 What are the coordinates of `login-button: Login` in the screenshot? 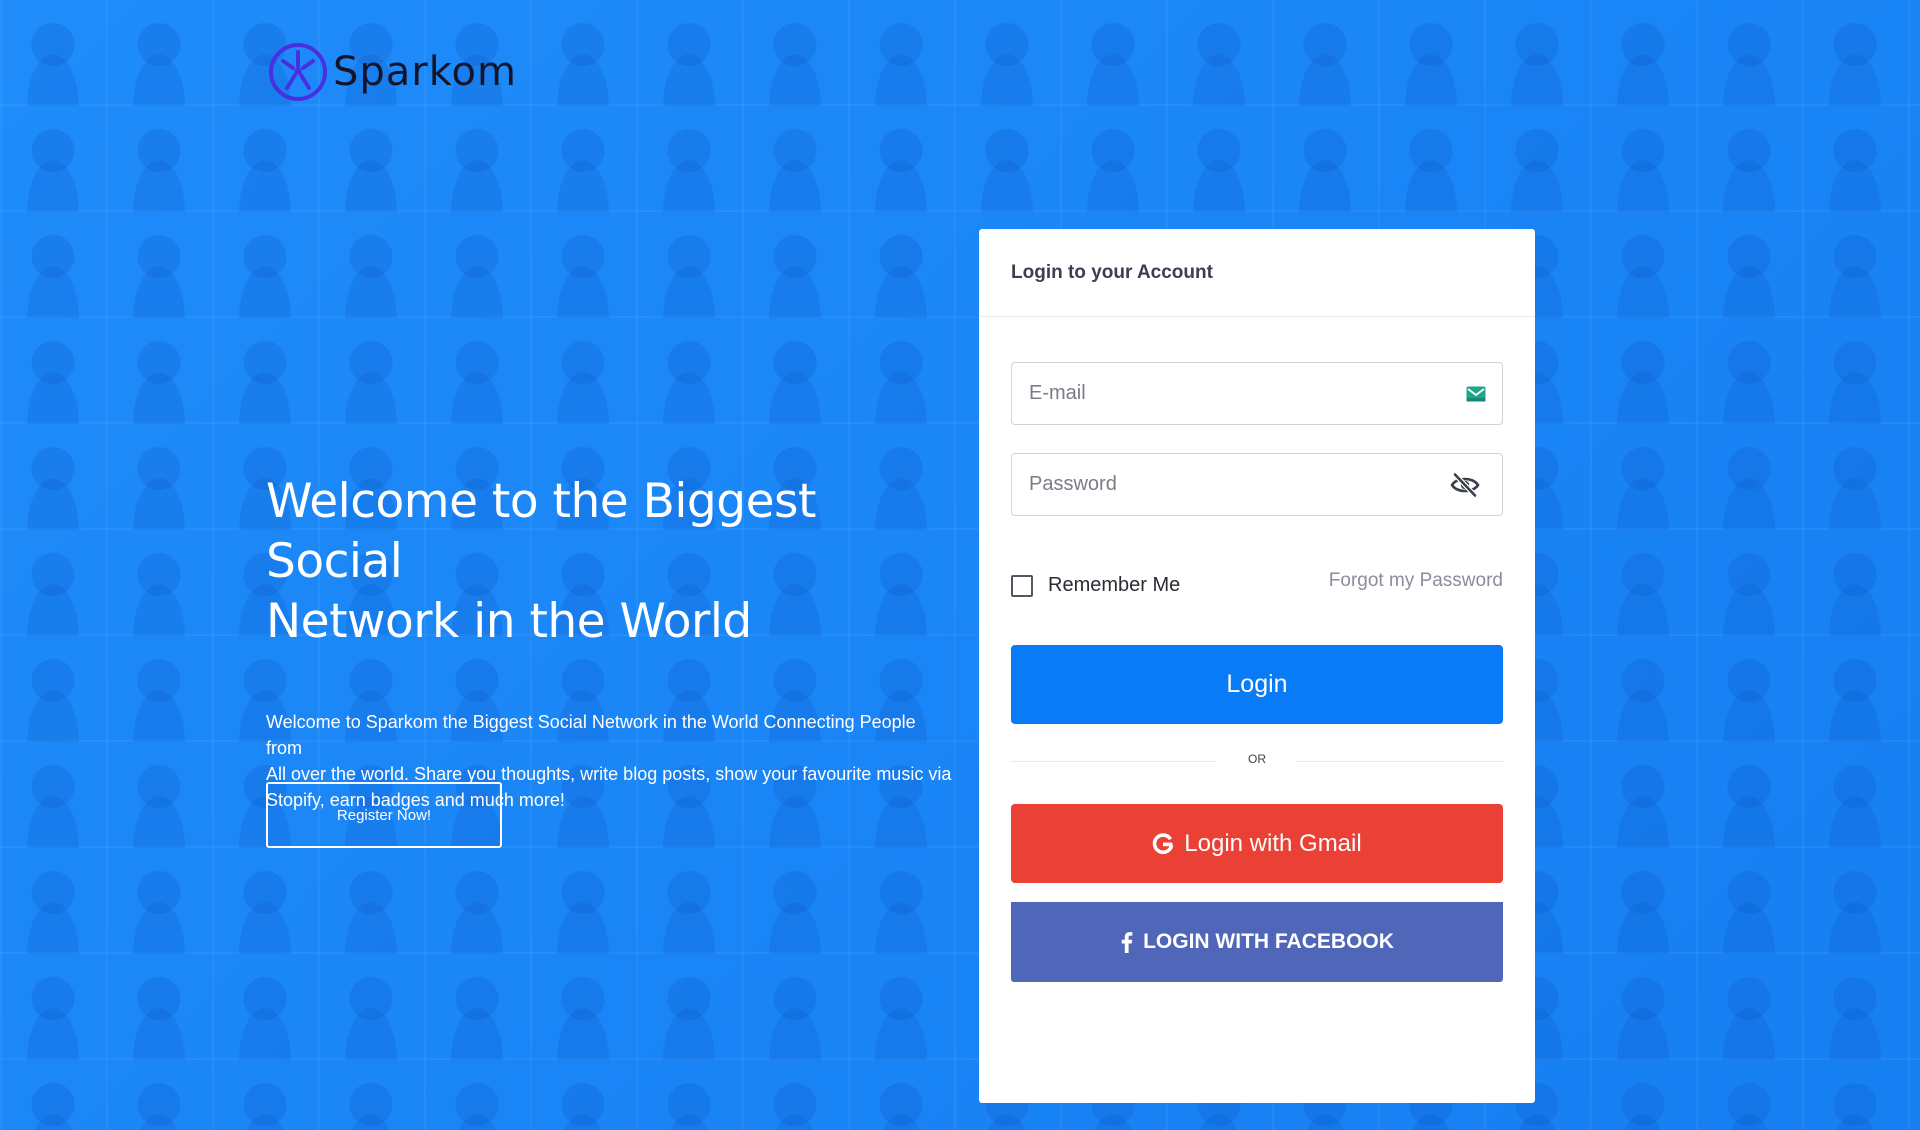 It's located at (1257, 684).